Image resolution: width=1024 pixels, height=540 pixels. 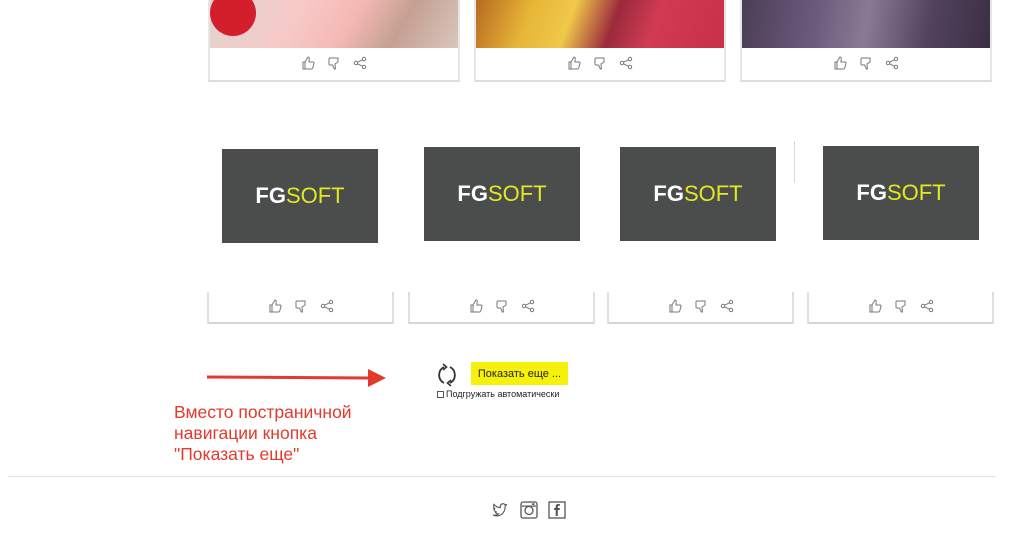 I want to click on reload-icon, so click(x=447, y=375).